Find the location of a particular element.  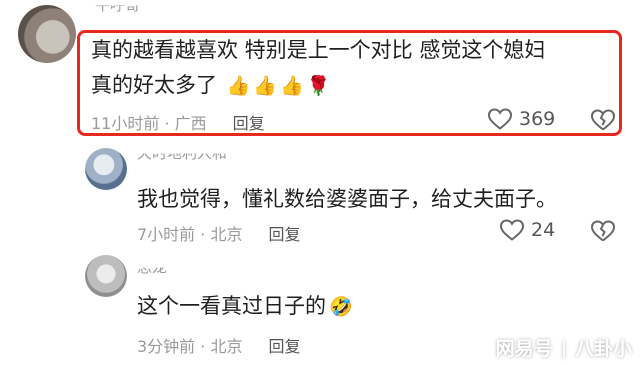

like-button: 369 is located at coordinates (521, 119).